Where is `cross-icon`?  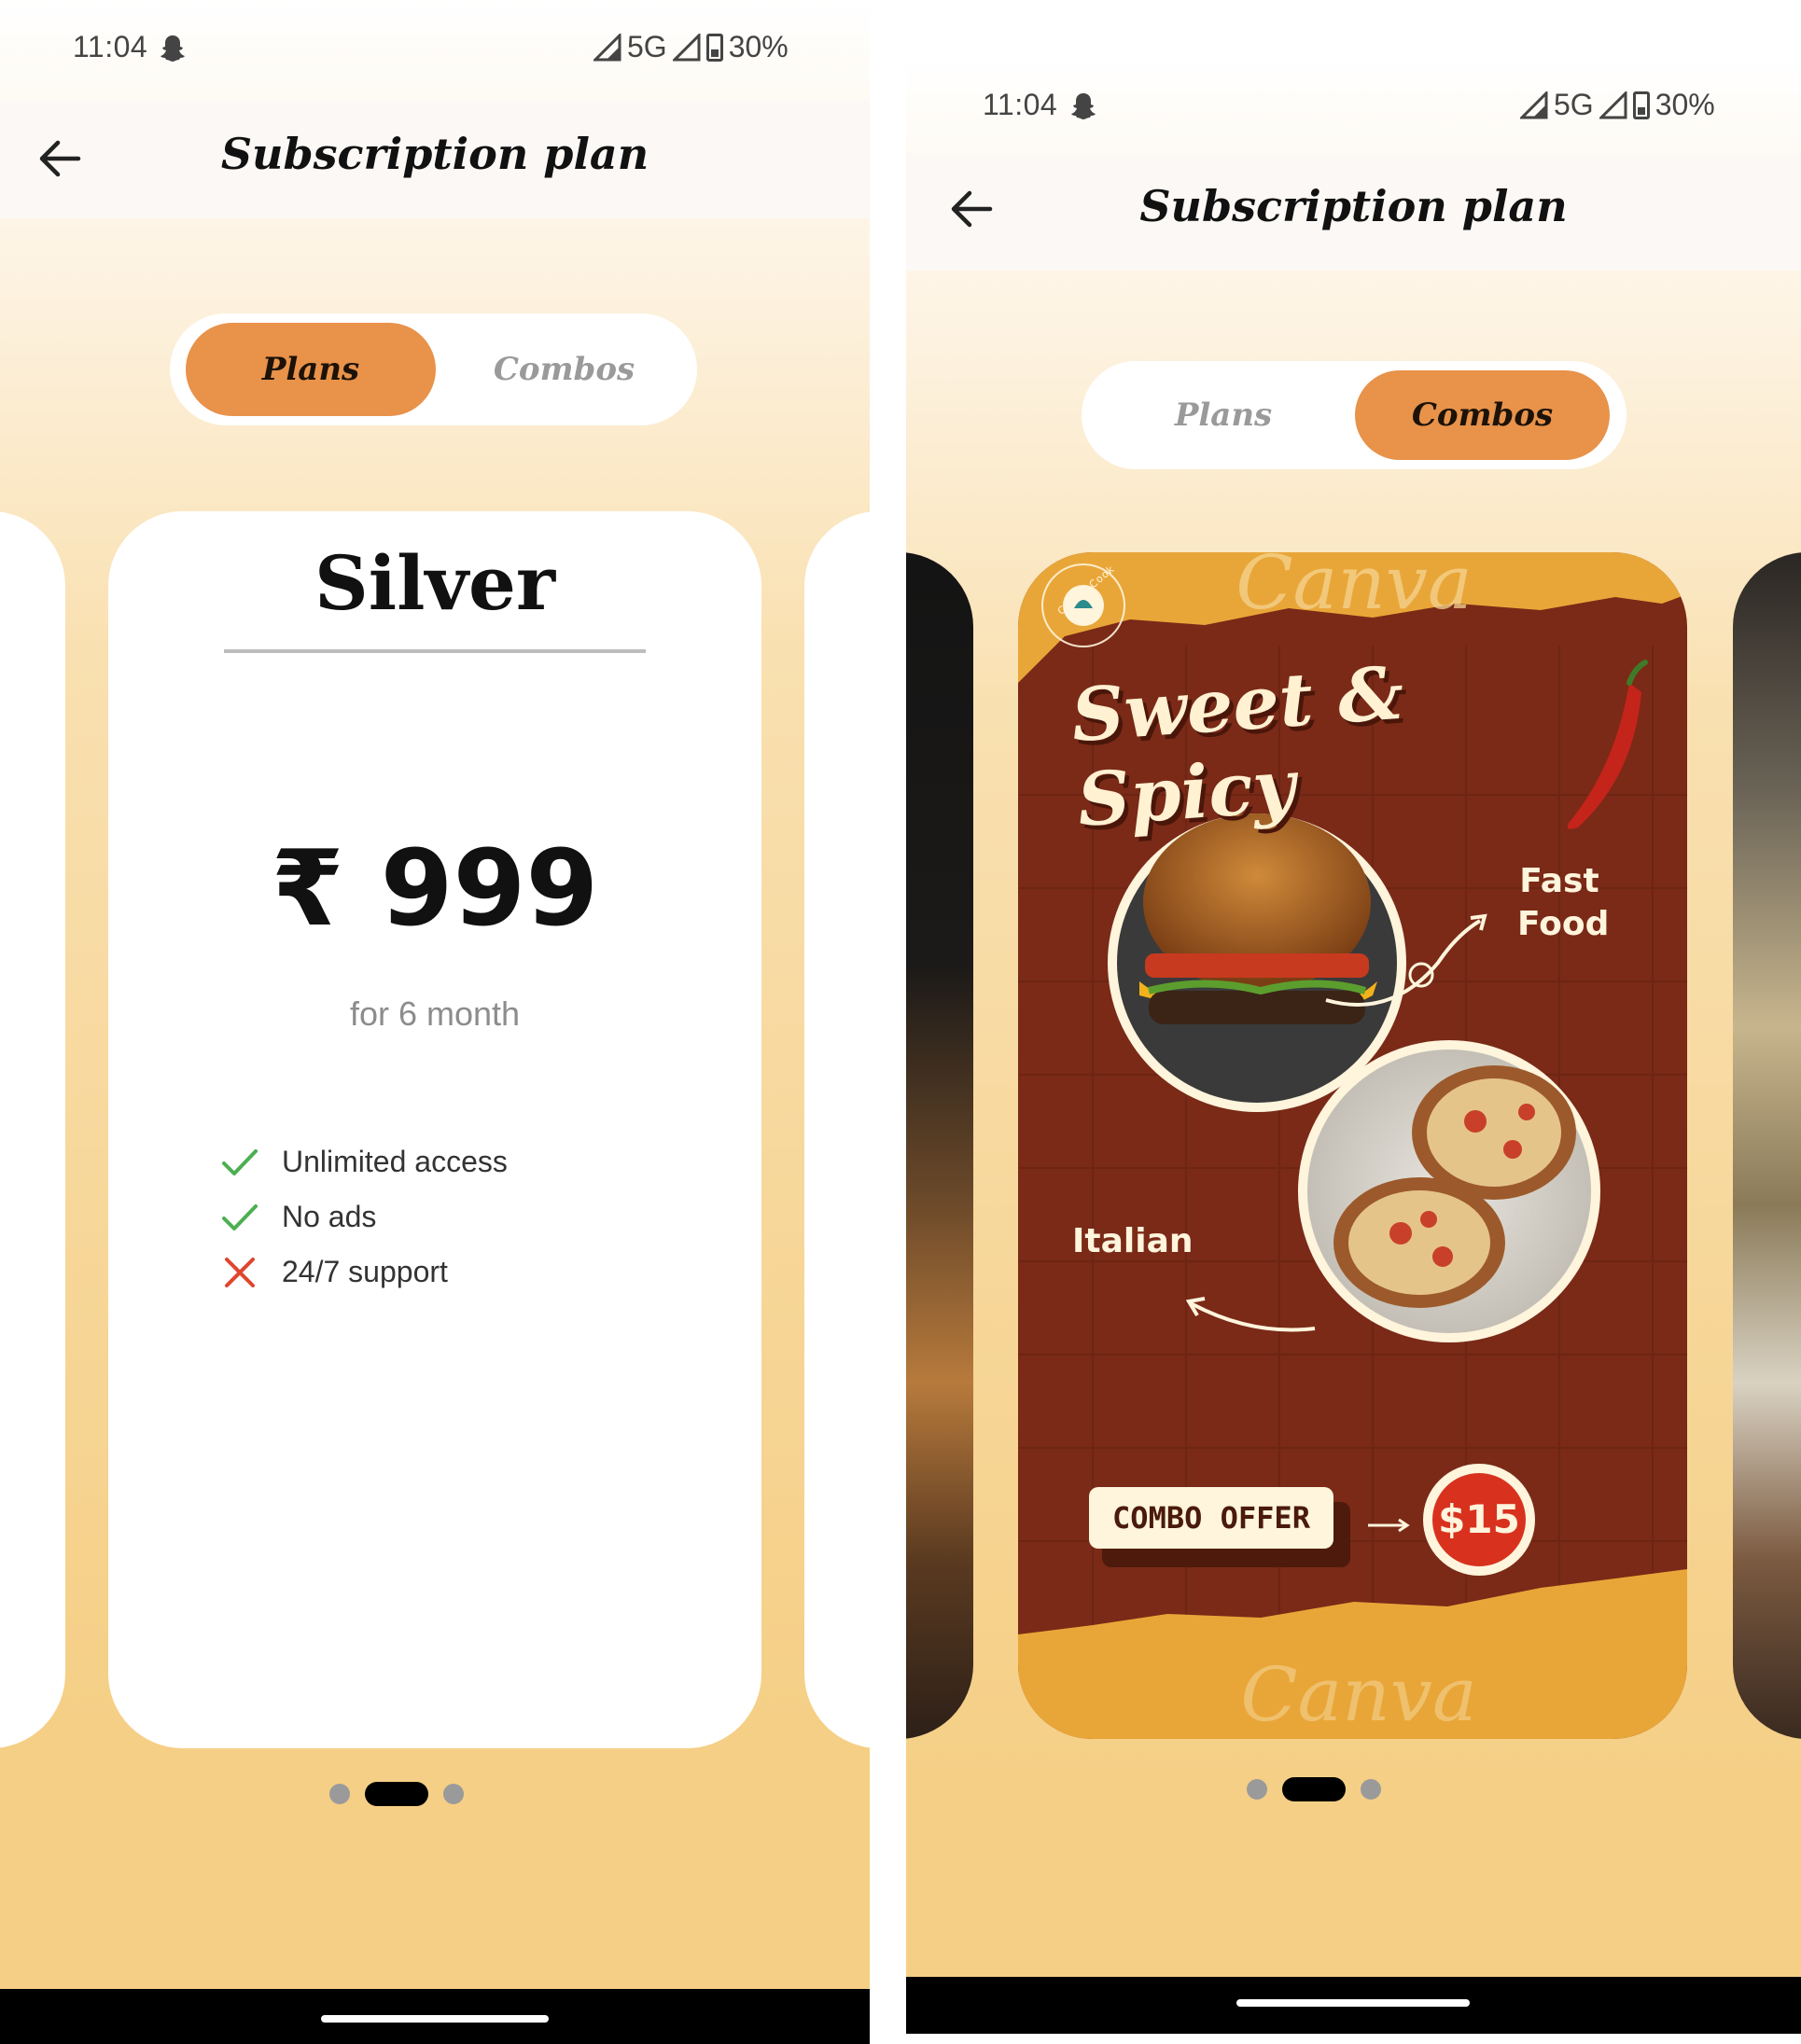 cross-icon is located at coordinates (240, 1272).